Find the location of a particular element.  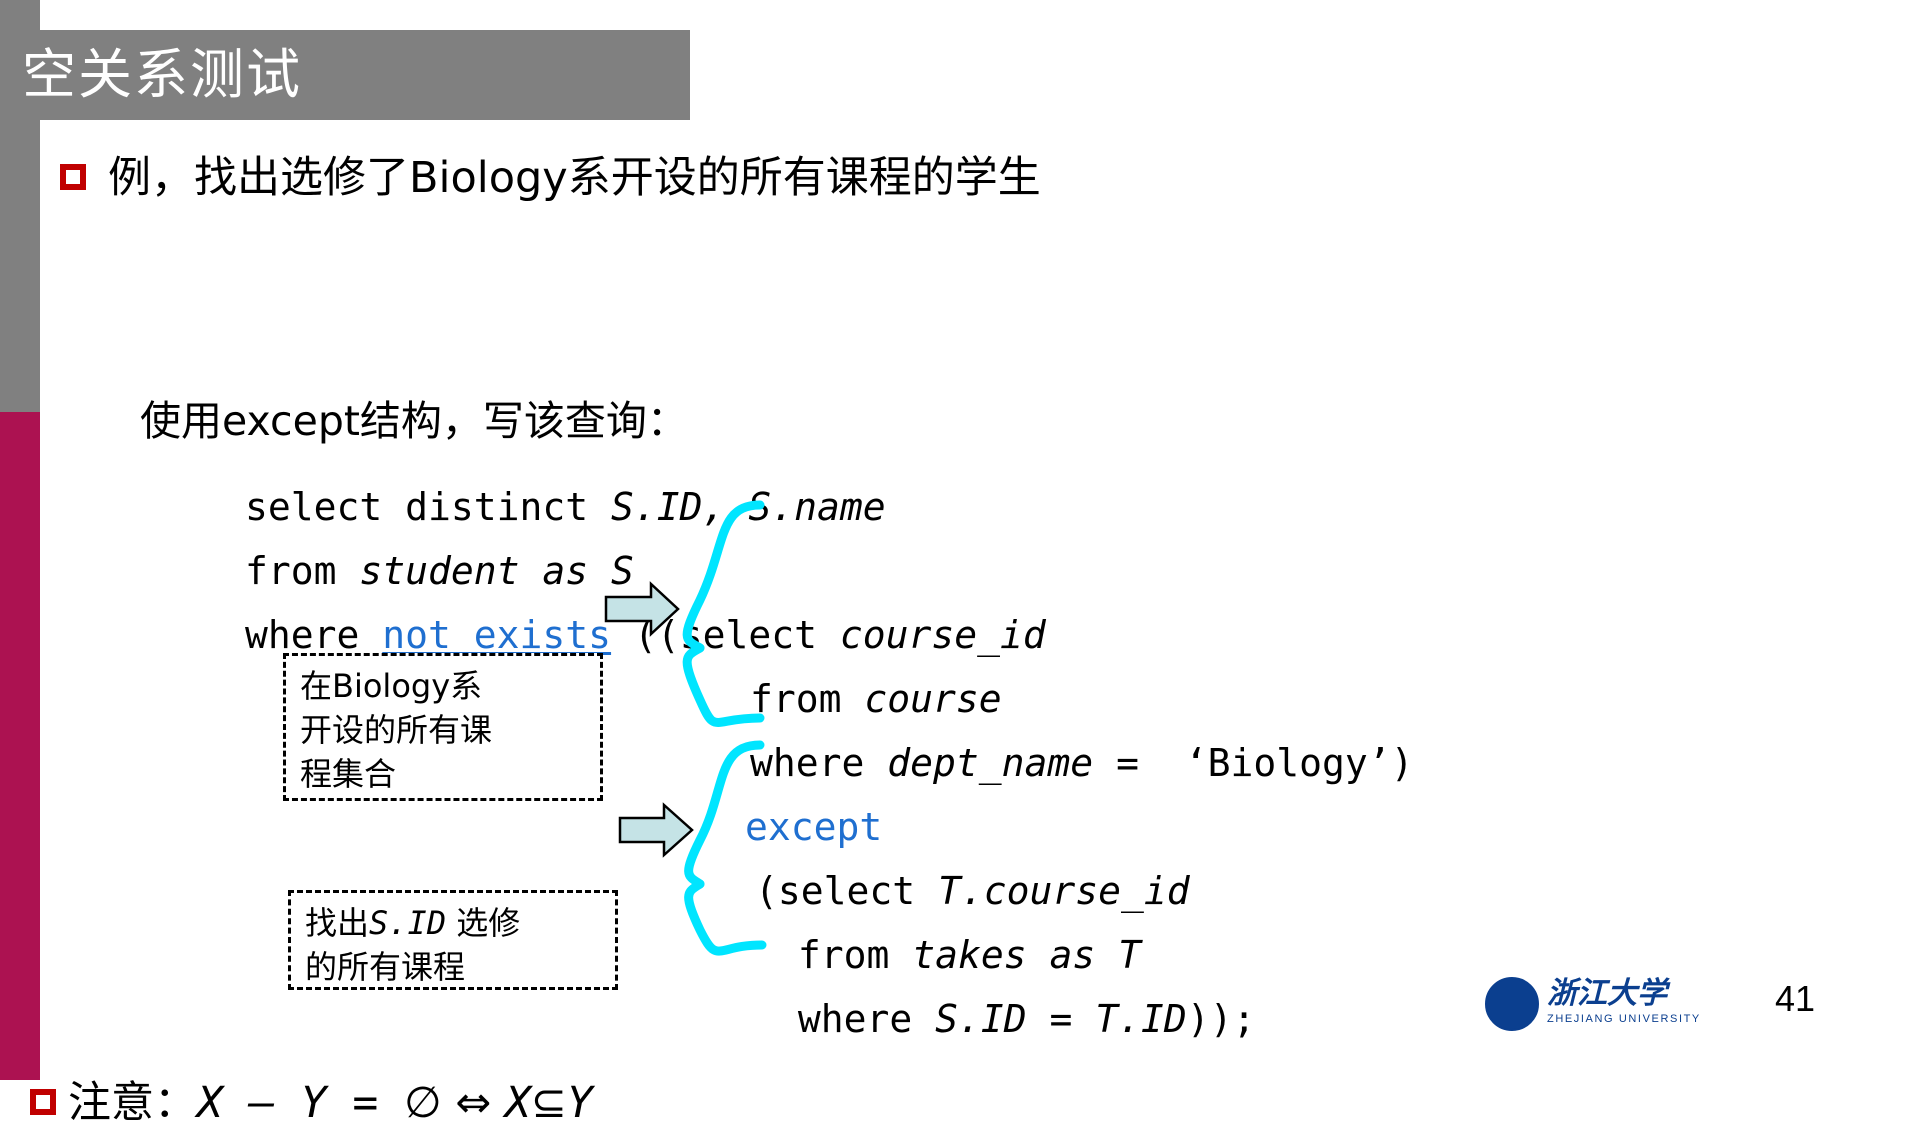

code-line-where-s-id: where S.ID = T.ID)); is located at coordinates (1015, 1019).